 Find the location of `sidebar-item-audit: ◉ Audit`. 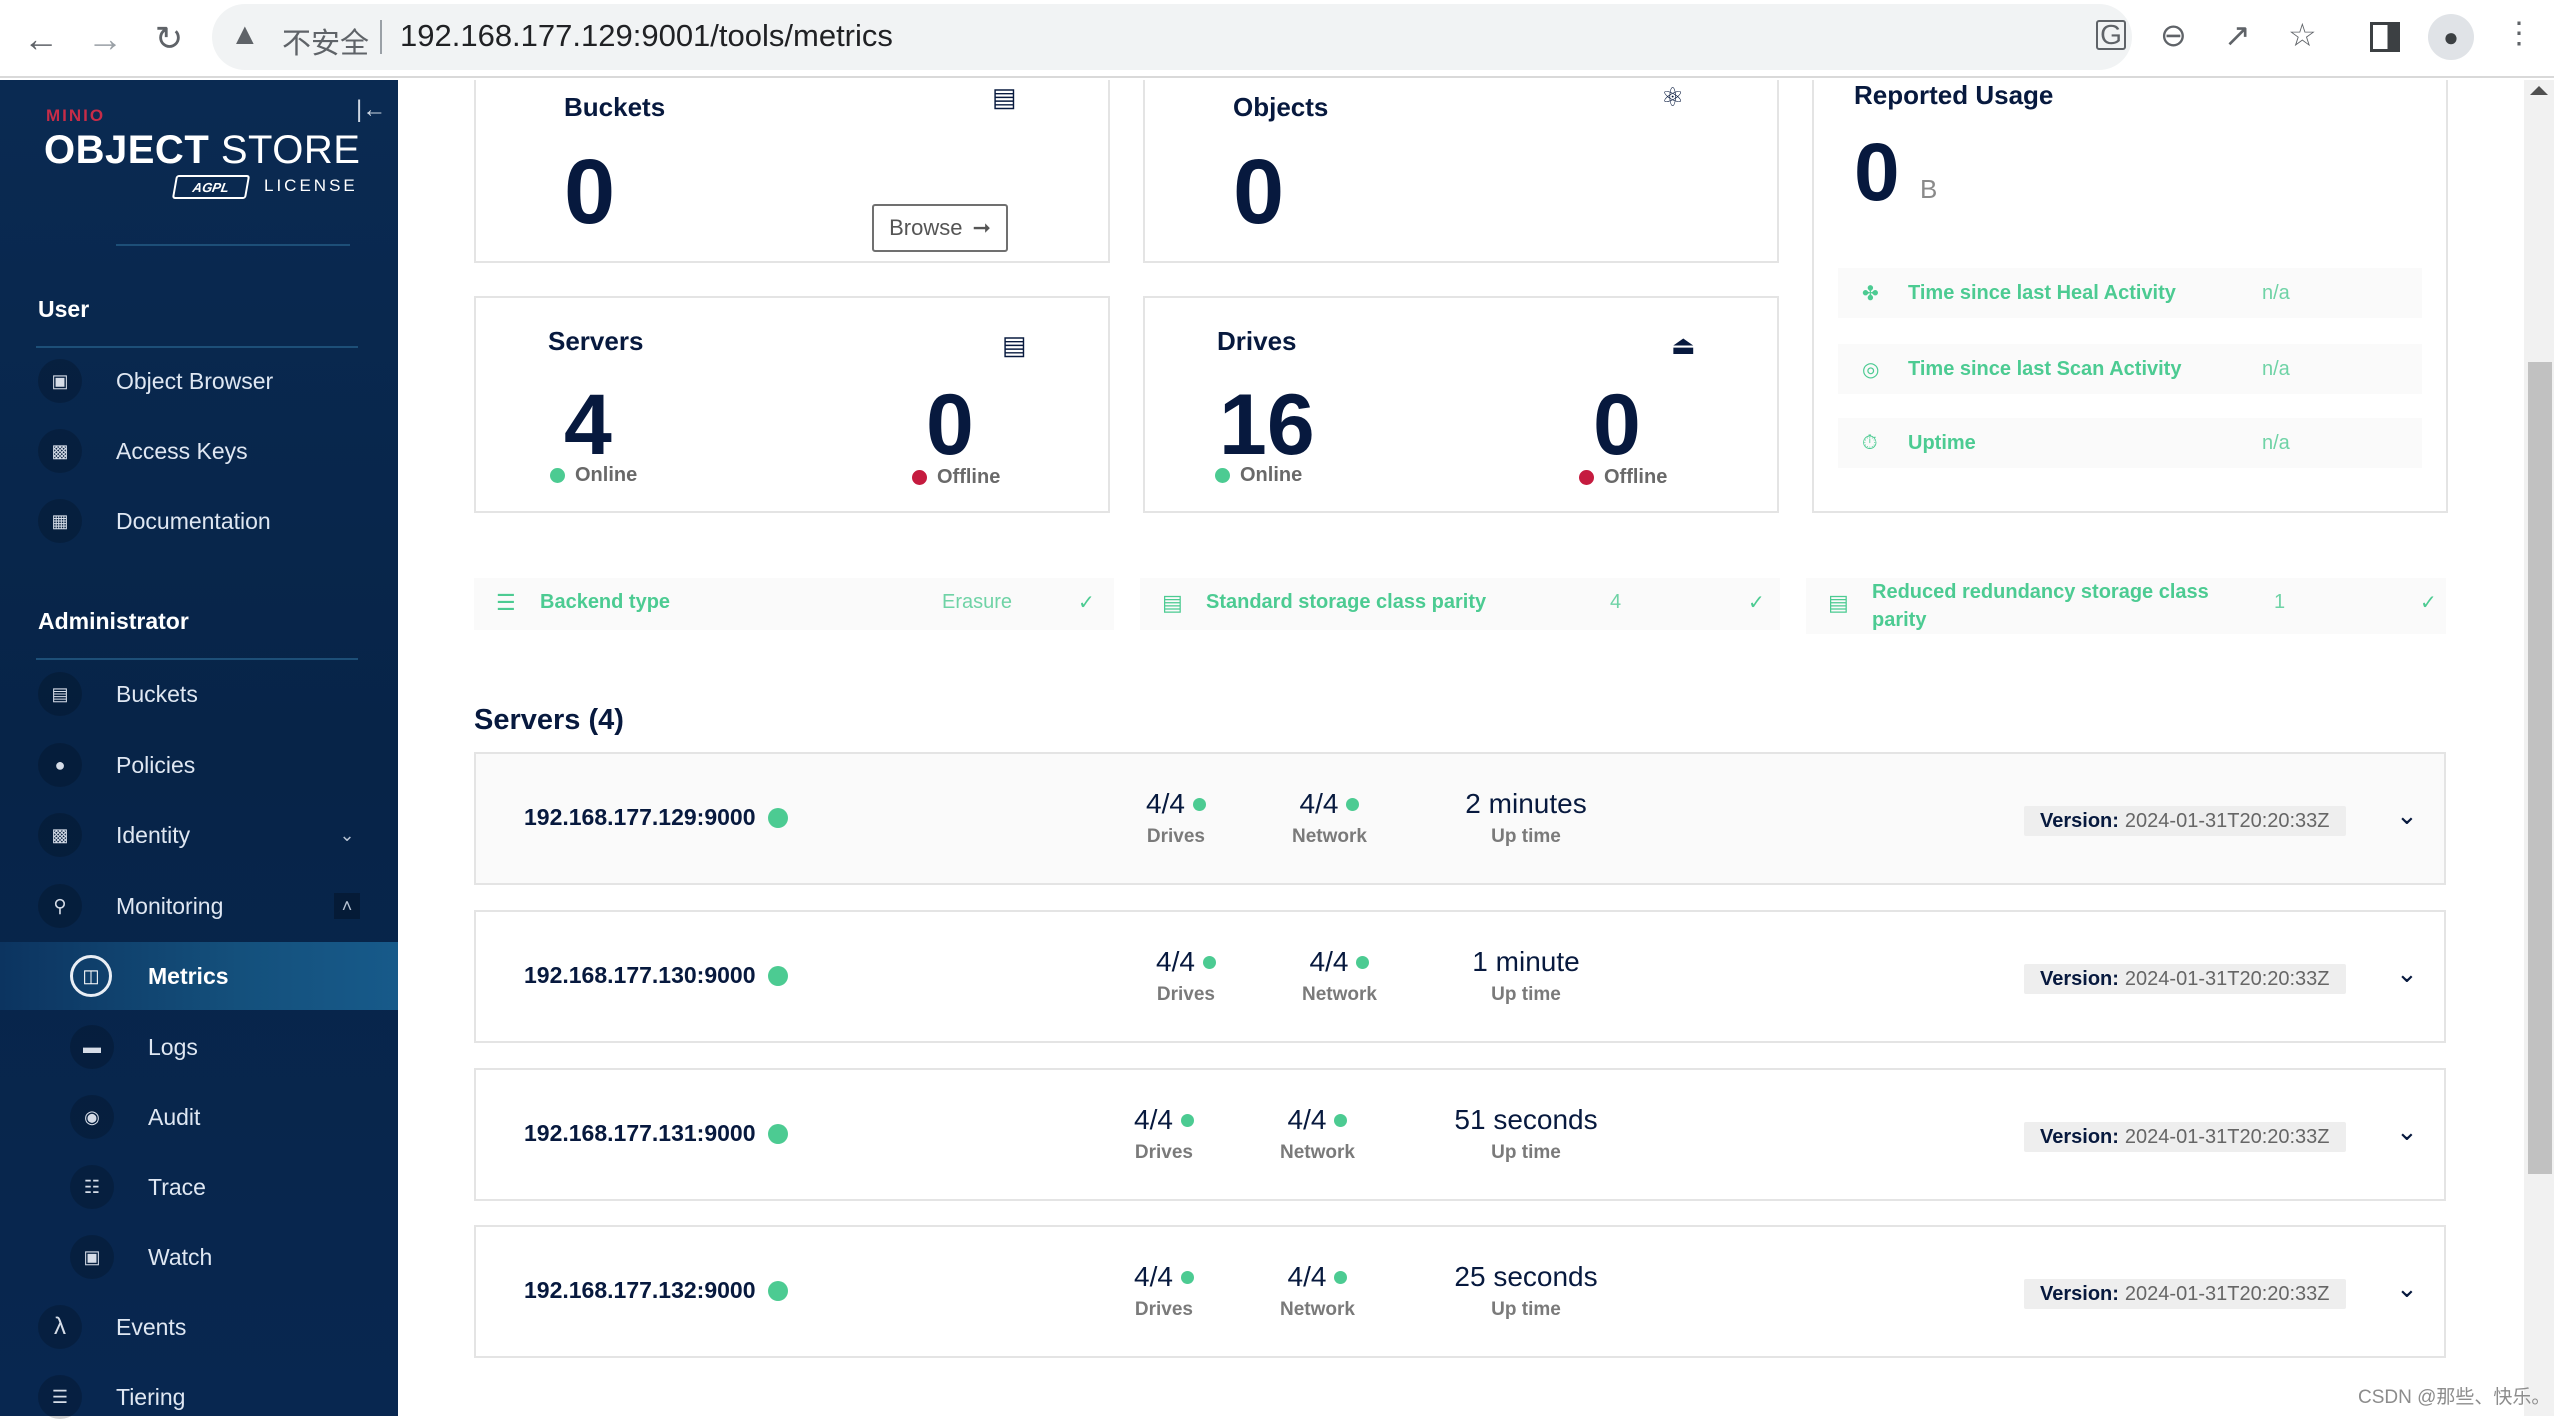

sidebar-item-audit: ◉ Audit is located at coordinates (199, 1117).